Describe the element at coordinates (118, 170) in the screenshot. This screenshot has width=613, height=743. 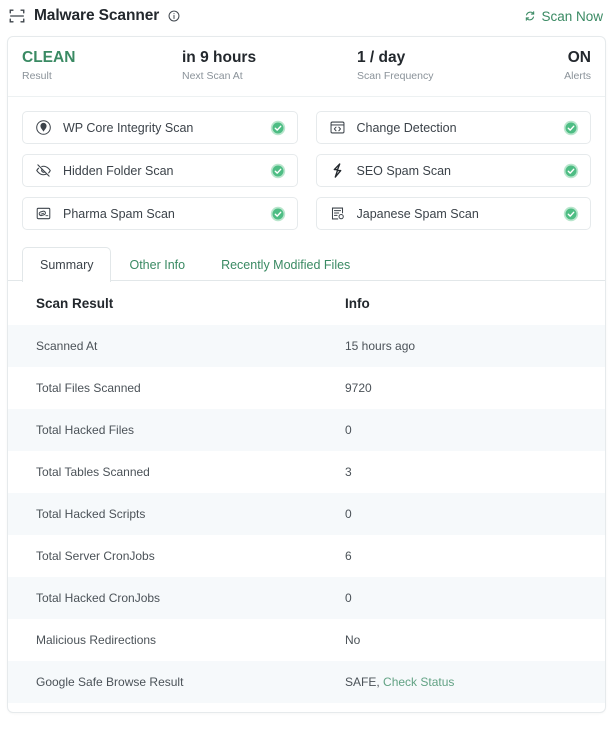
I see `scan-item-label: Hidden Folder Scan` at that location.